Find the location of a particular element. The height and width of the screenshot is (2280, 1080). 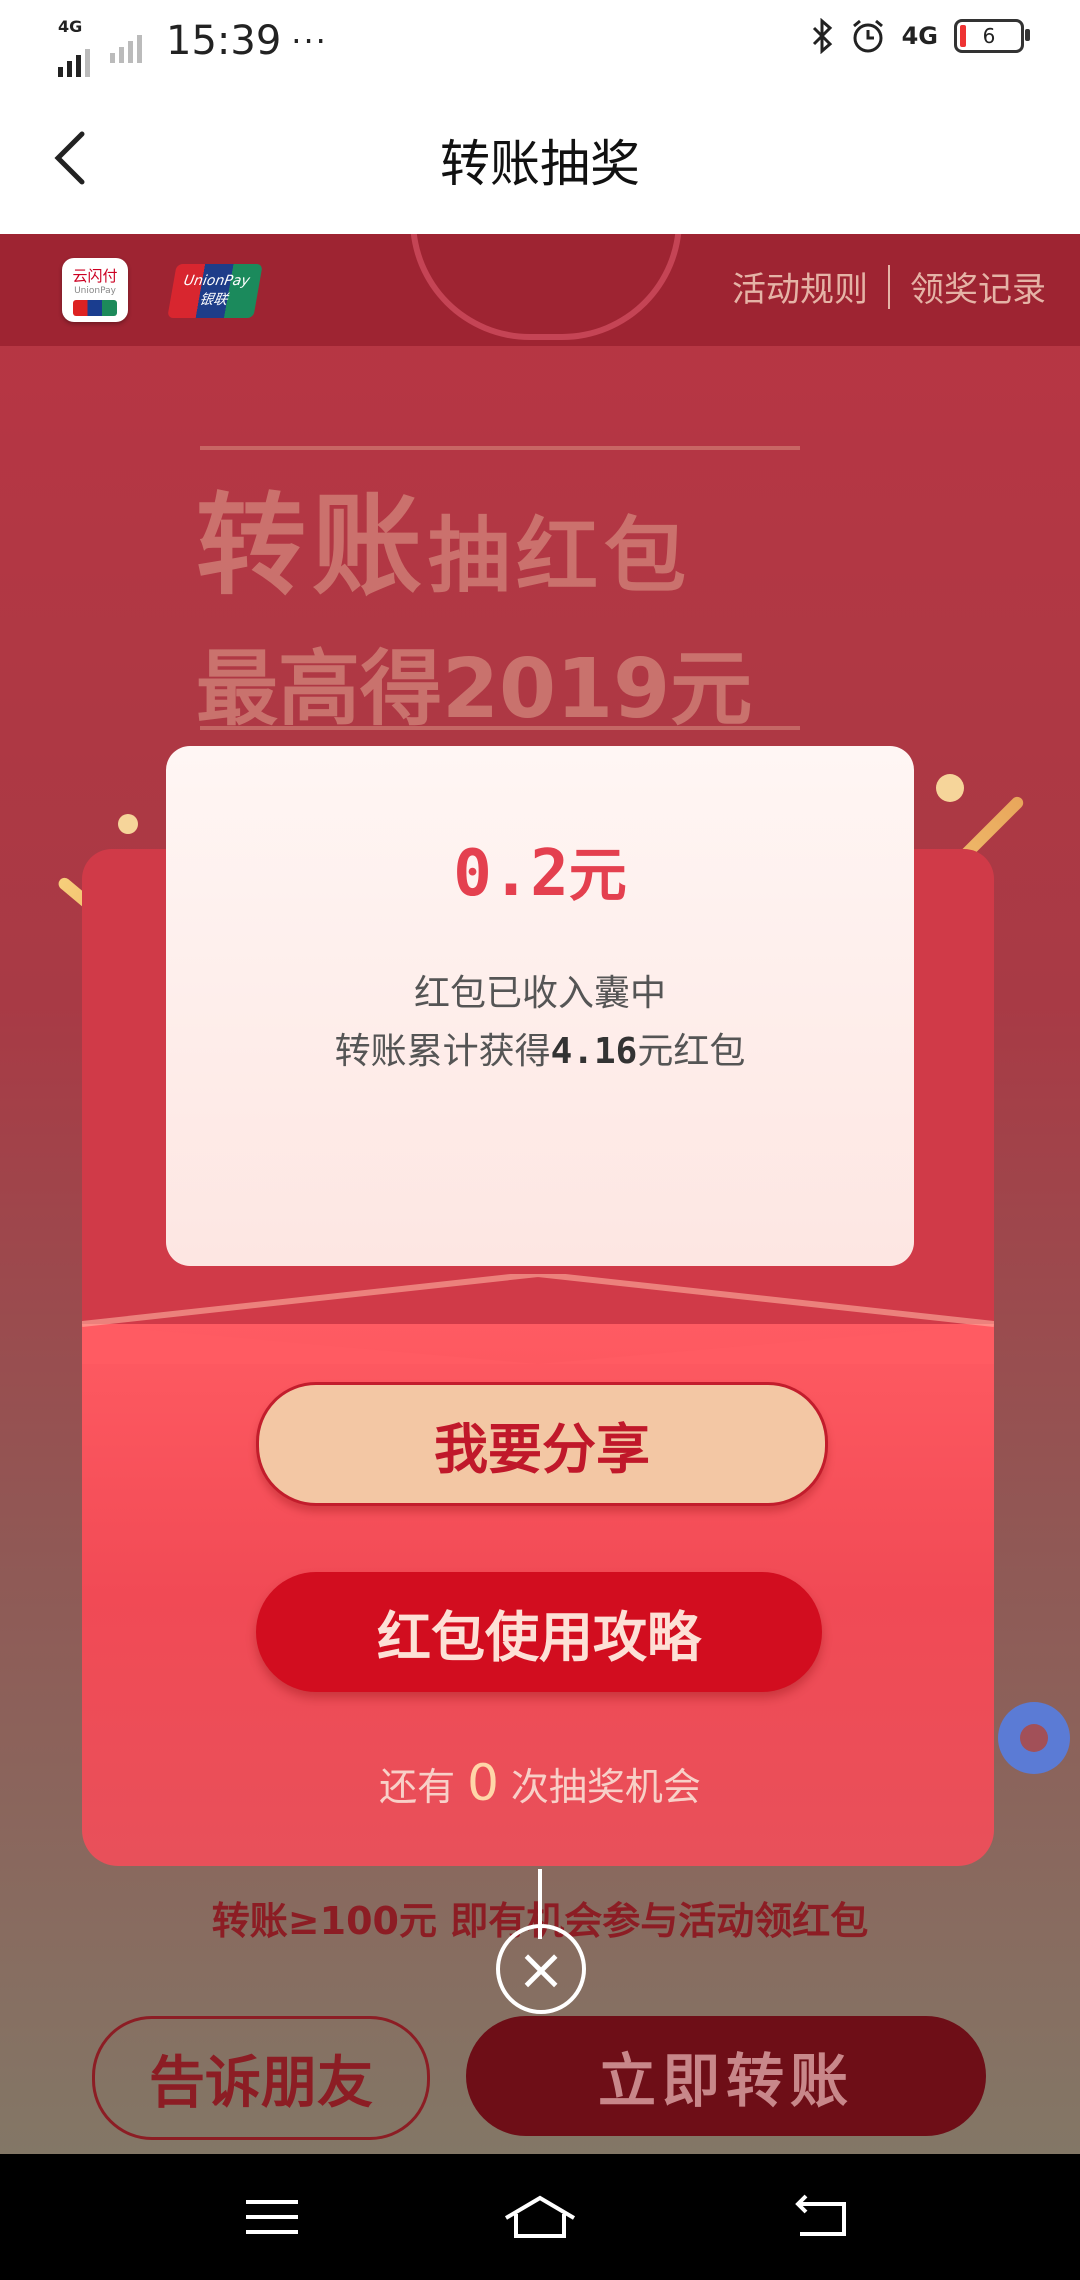

title-bar: 转账抽奖 is located at coordinates (540, 160).